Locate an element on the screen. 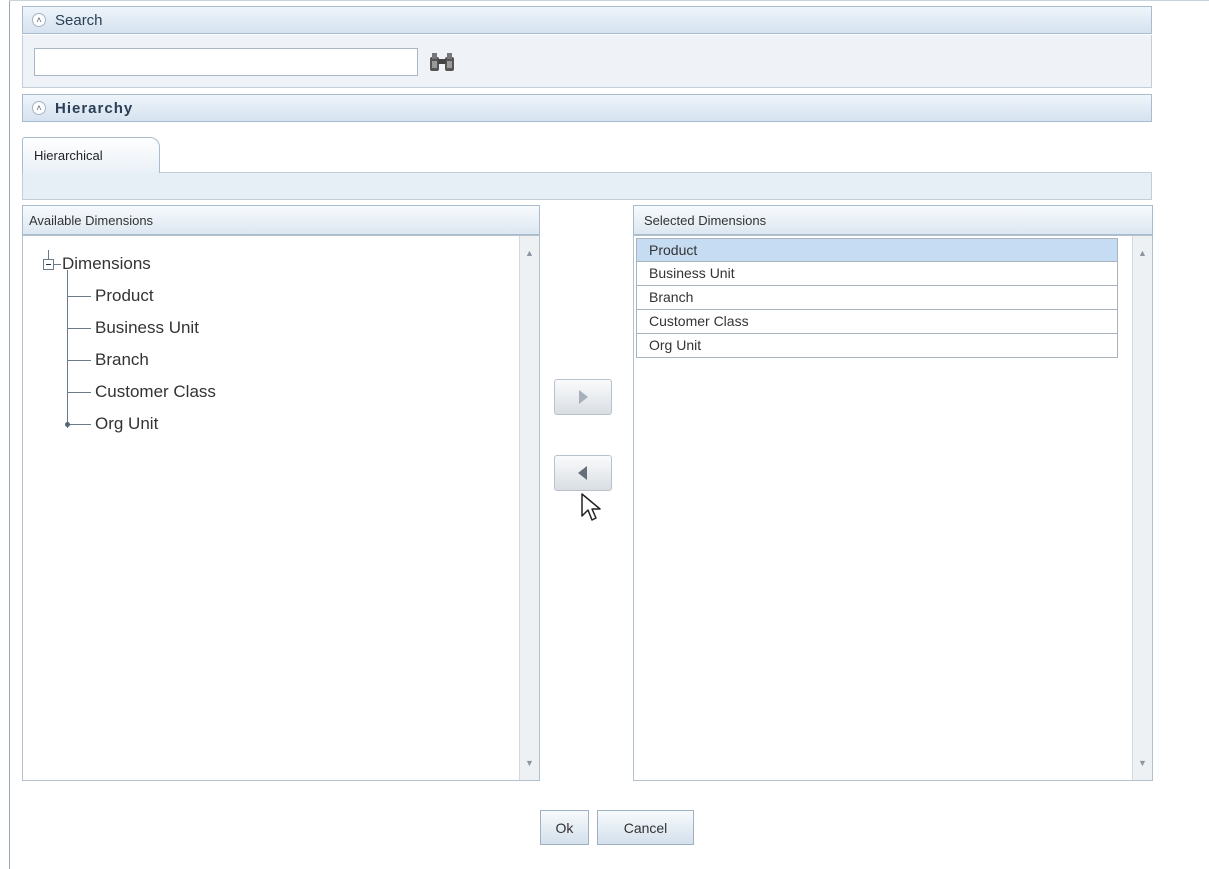 The image size is (1209, 869). tree-item-label: Customer Class is located at coordinates (155, 391).